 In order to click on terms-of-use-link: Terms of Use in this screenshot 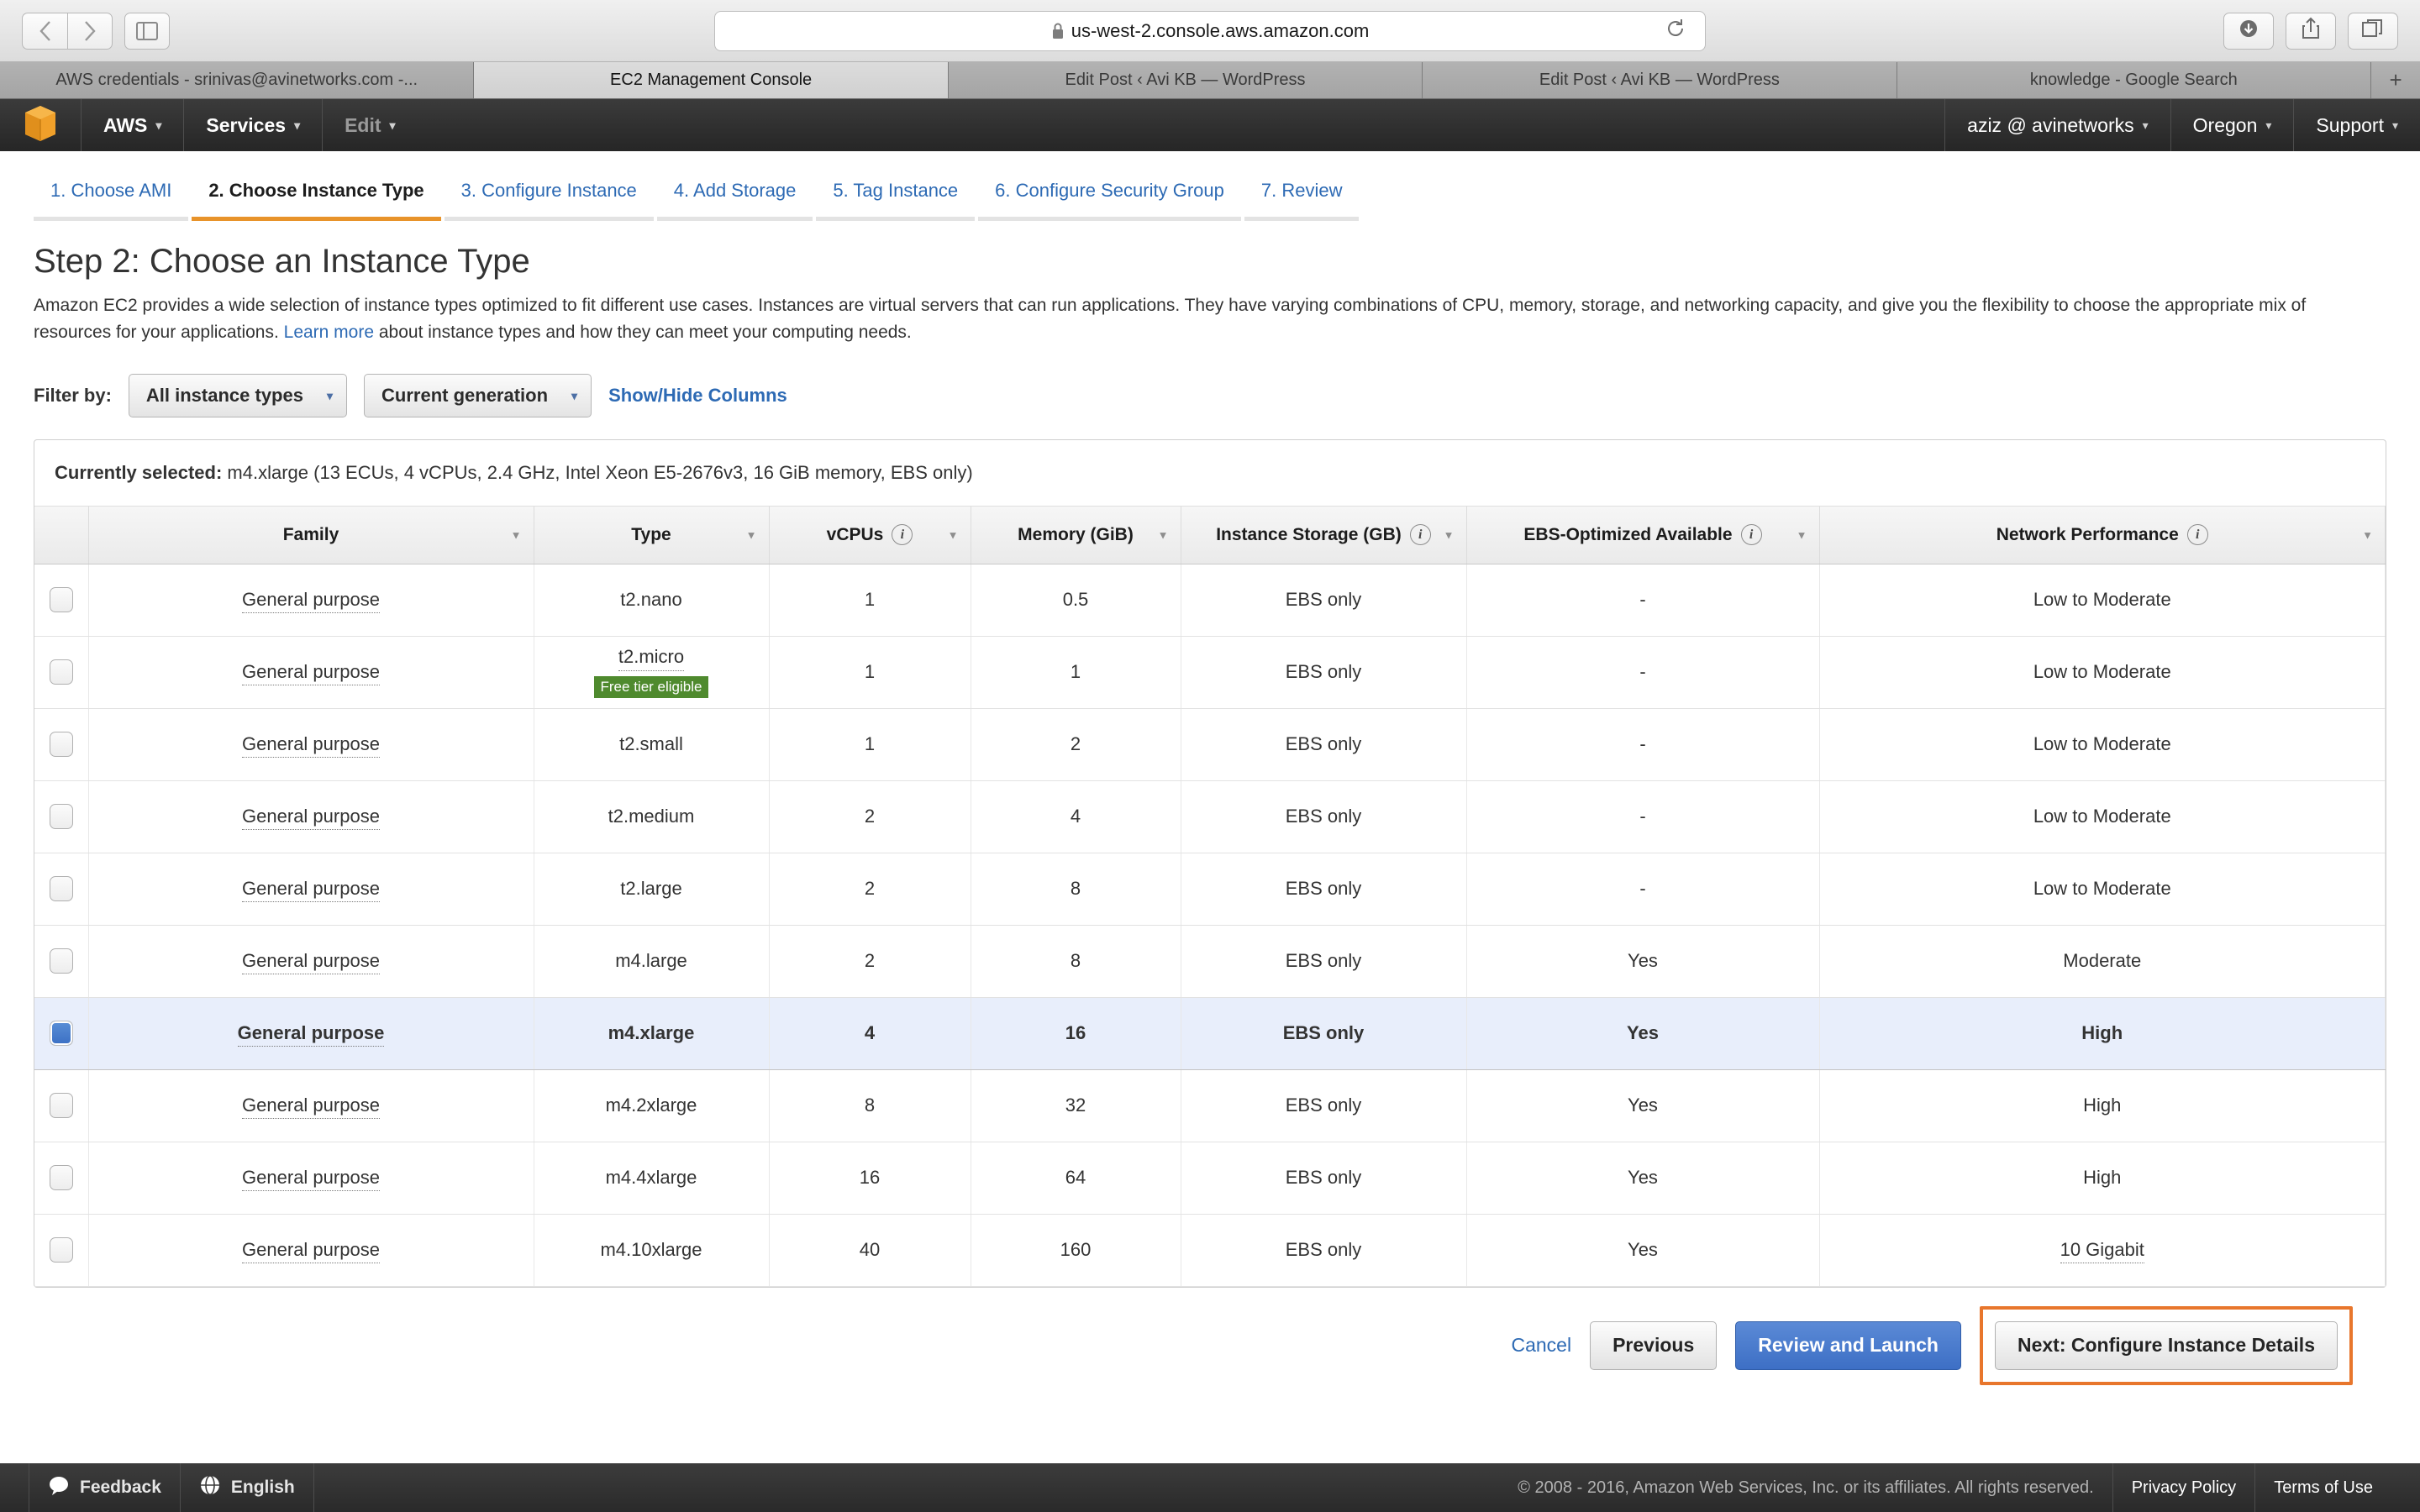, I will do `click(2323, 1487)`.